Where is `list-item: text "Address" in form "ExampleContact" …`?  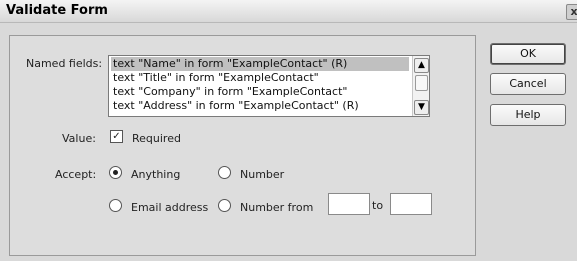
list-item: text "Address" in form "ExampleContact" … is located at coordinates (260, 106).